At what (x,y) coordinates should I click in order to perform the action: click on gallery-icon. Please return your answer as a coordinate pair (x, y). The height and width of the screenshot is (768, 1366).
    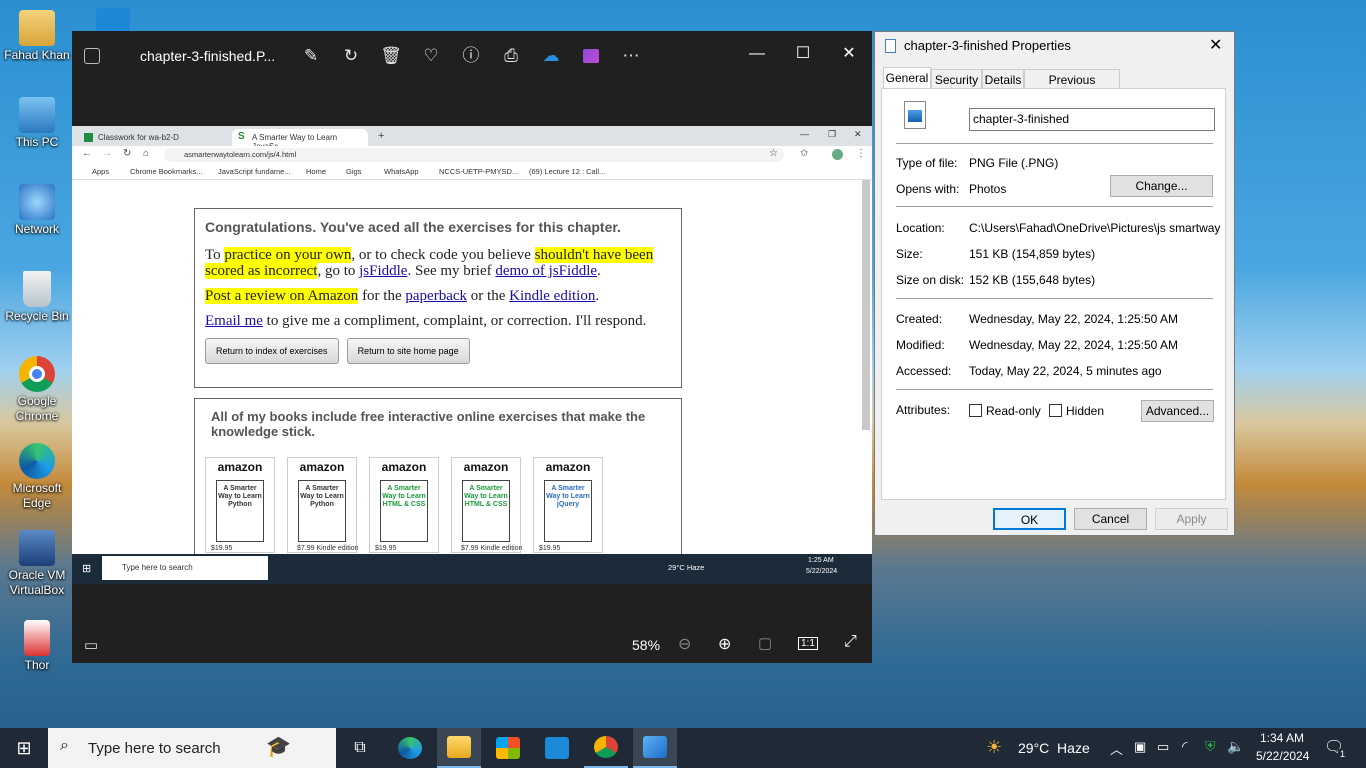
    Looking at the image, I should click on (92, 56).